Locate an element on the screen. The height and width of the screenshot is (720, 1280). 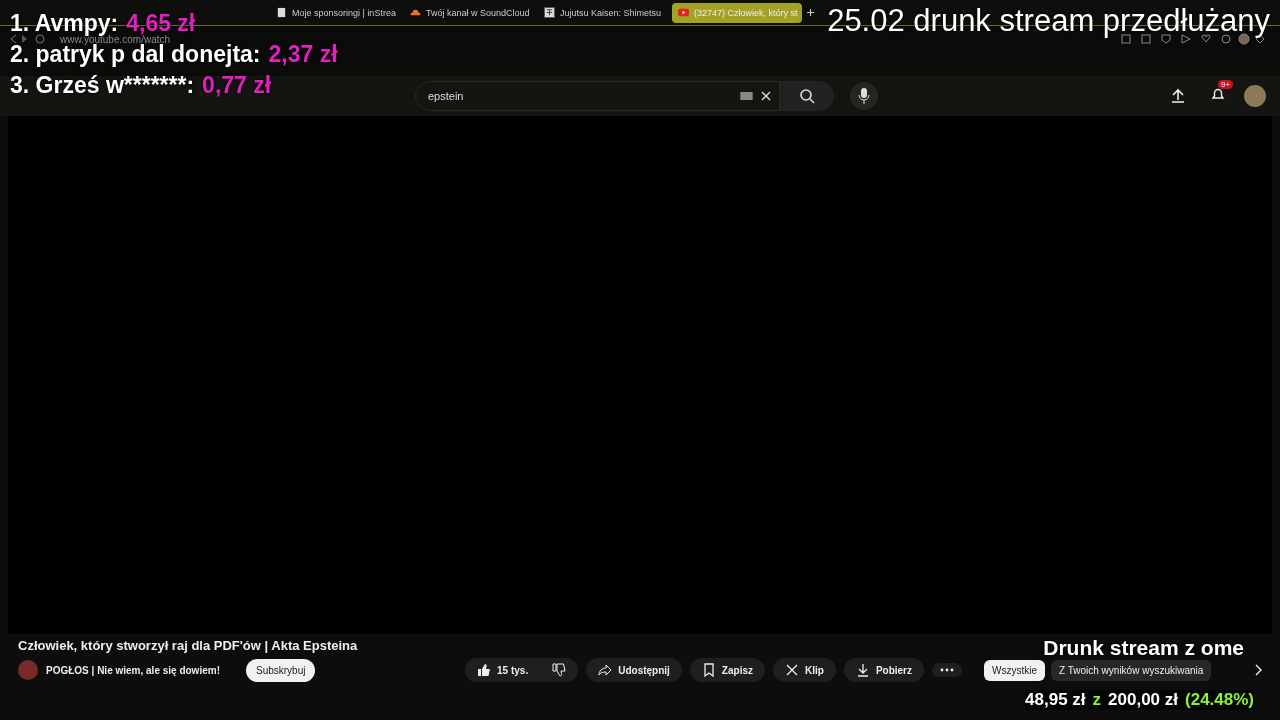
donation-amount: 0,77 zł is located at coordinates (237, 85).